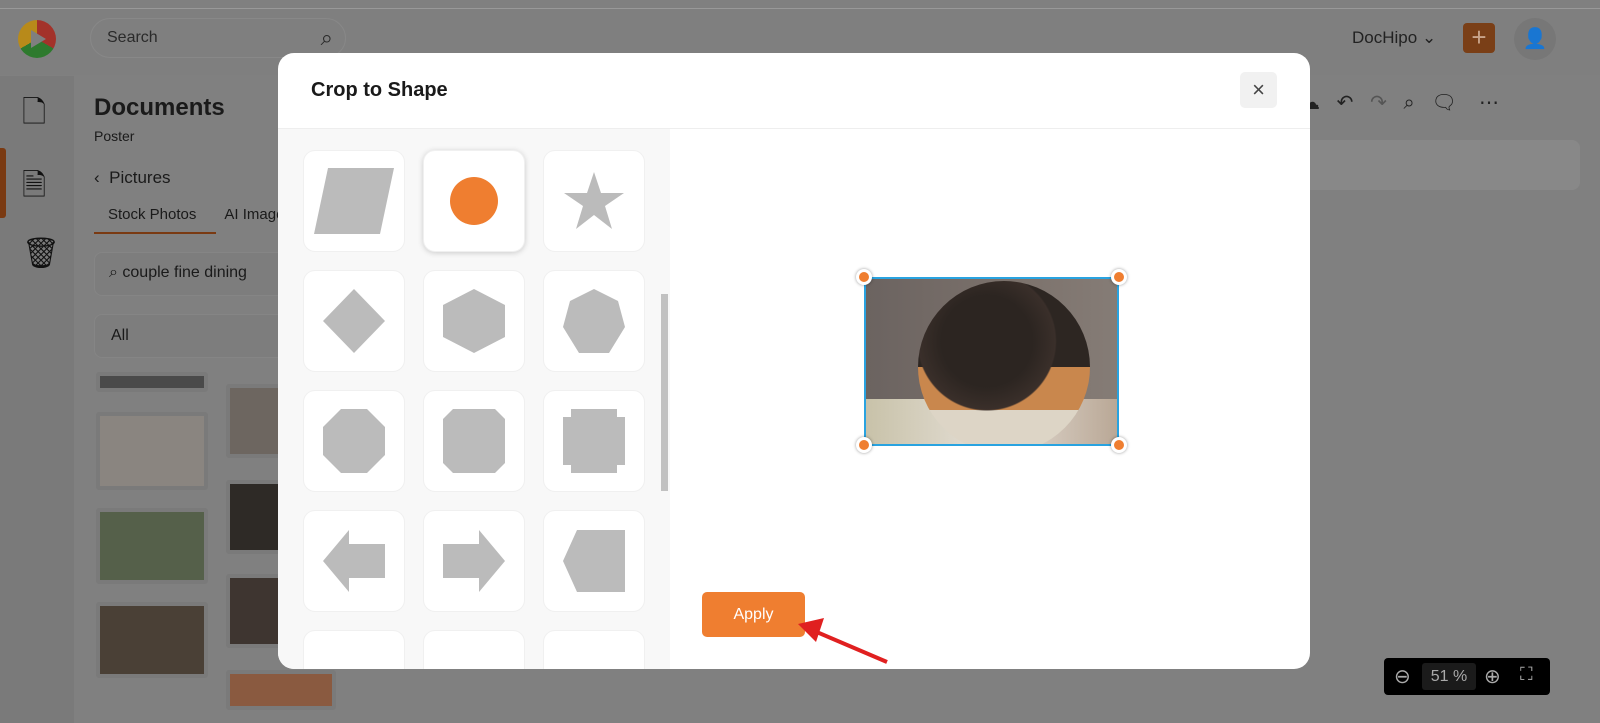  I want to click on shape-diamond, so click(354, 321).